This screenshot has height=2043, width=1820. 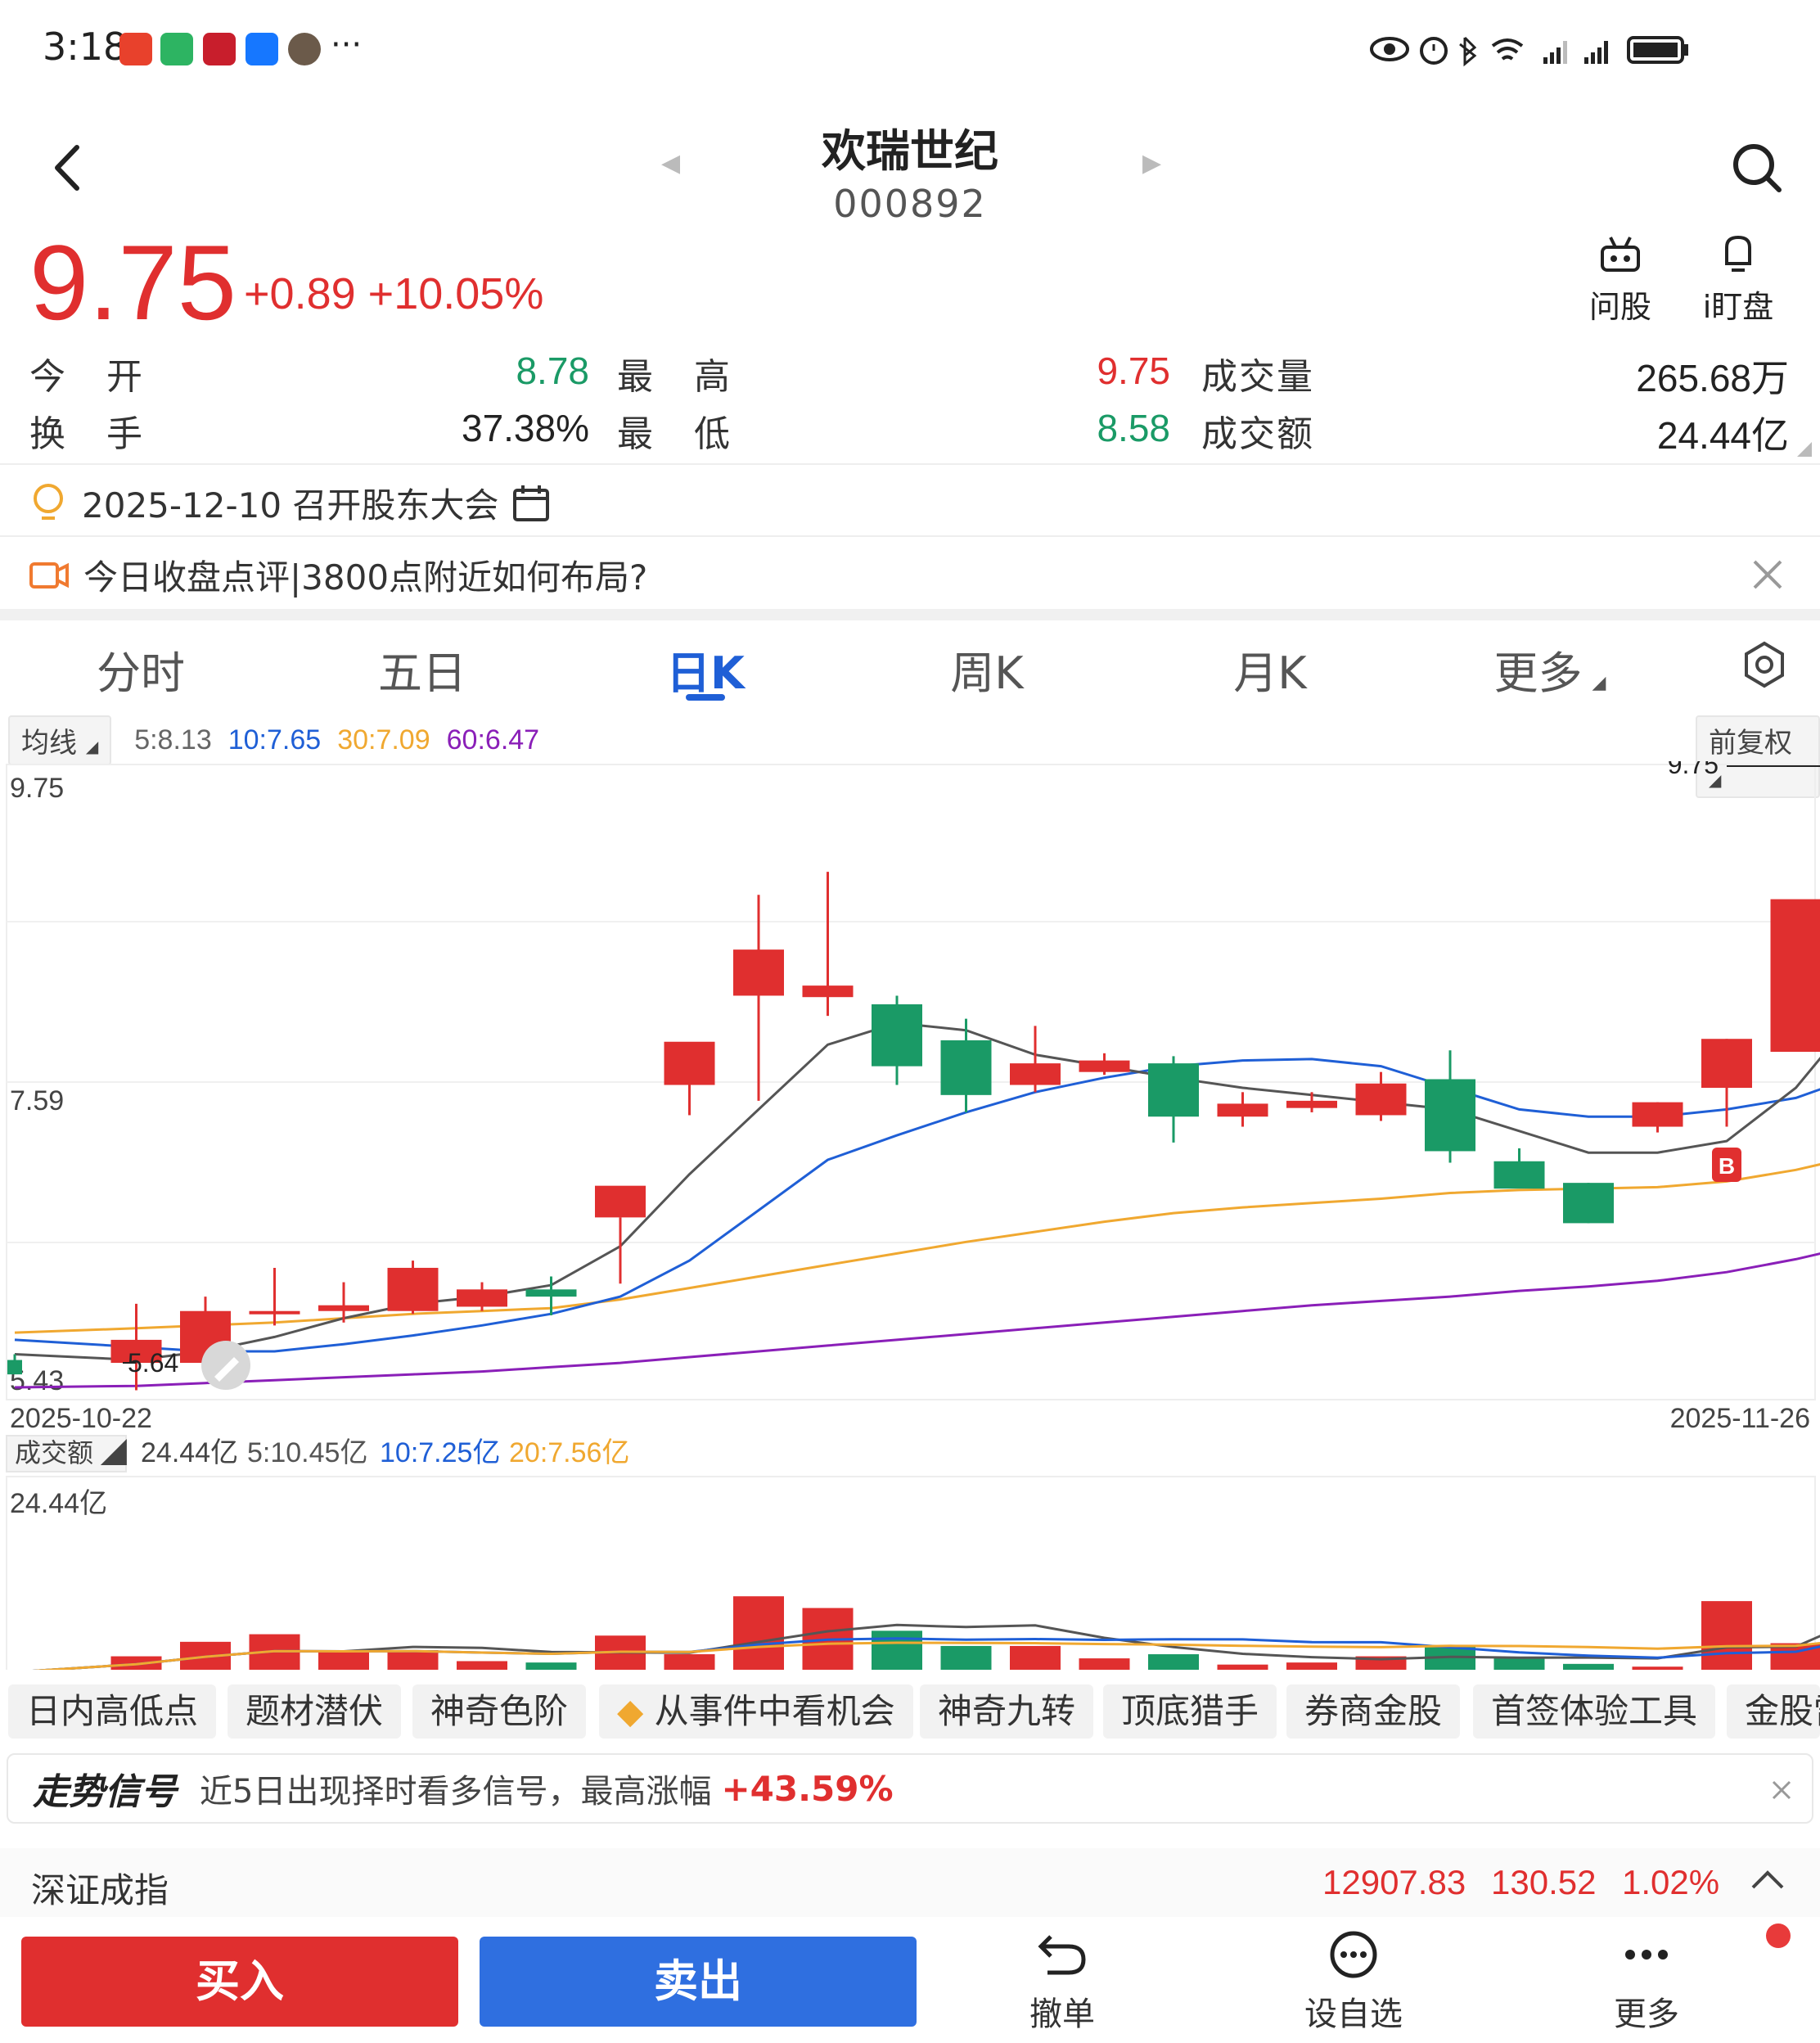 I want to click on sell-button: 卖出, so click(x=698, y=1982).